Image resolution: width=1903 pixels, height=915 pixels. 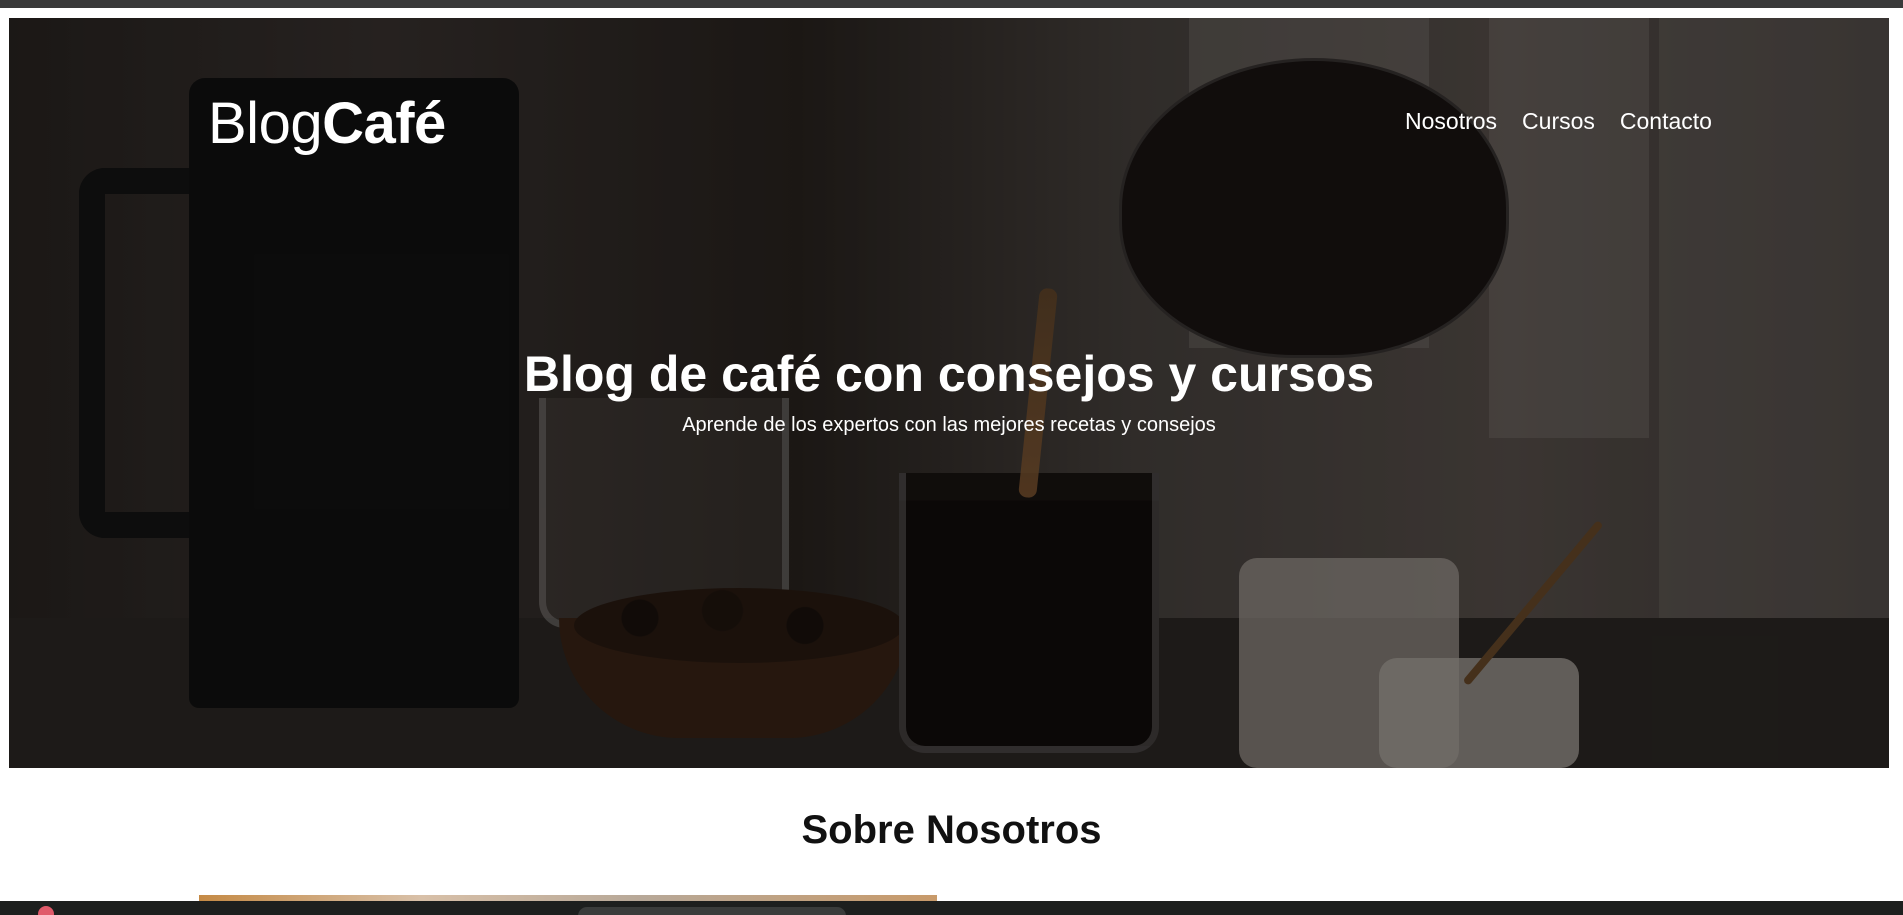 What do you see at coordinates (712, 911) in the screenshot?
I see `taskbar-search` at bounding box center [712, 911].